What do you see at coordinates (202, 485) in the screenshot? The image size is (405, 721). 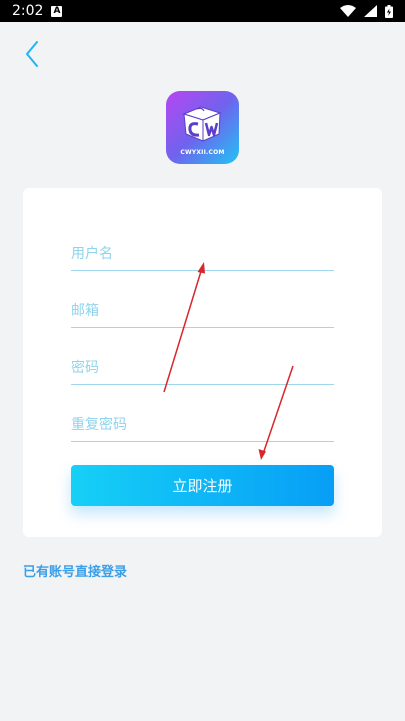 I see `register-button: 立即注册` at bounding box center [202, 485].